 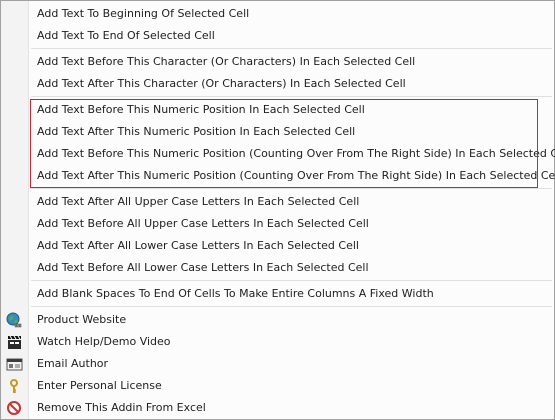 I want to click on email-card-icon, so click(x=14, y=364).